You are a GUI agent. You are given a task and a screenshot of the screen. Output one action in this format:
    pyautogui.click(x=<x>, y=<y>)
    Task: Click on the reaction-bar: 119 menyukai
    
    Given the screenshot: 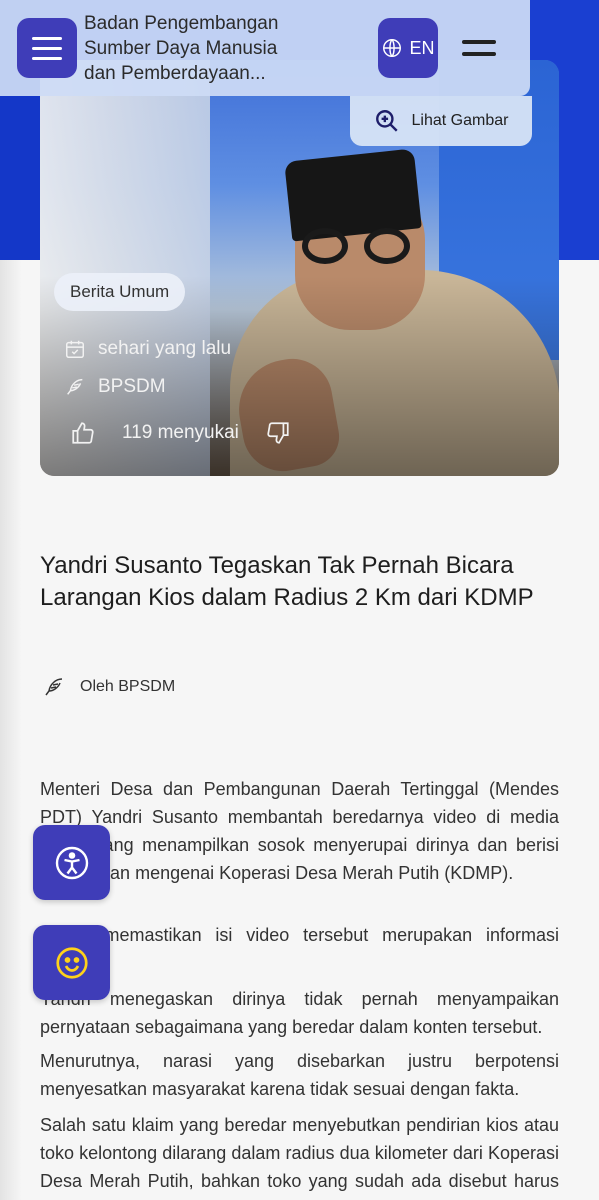 What is the action you would take?
    pyautogui.click(x=180, y=433)
    